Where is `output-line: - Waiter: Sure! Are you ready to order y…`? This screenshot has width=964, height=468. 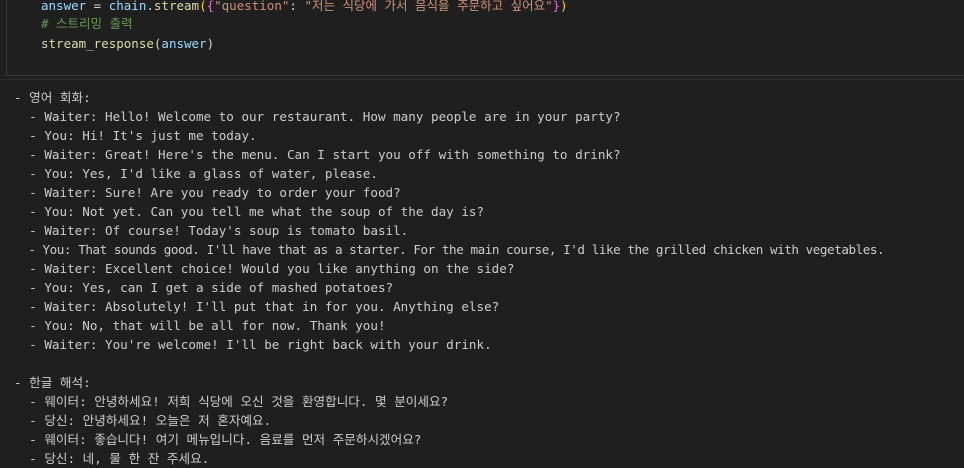
output-line: - Waiter: Sure! Are you ready to order y… is located at coordinates (207, 192).